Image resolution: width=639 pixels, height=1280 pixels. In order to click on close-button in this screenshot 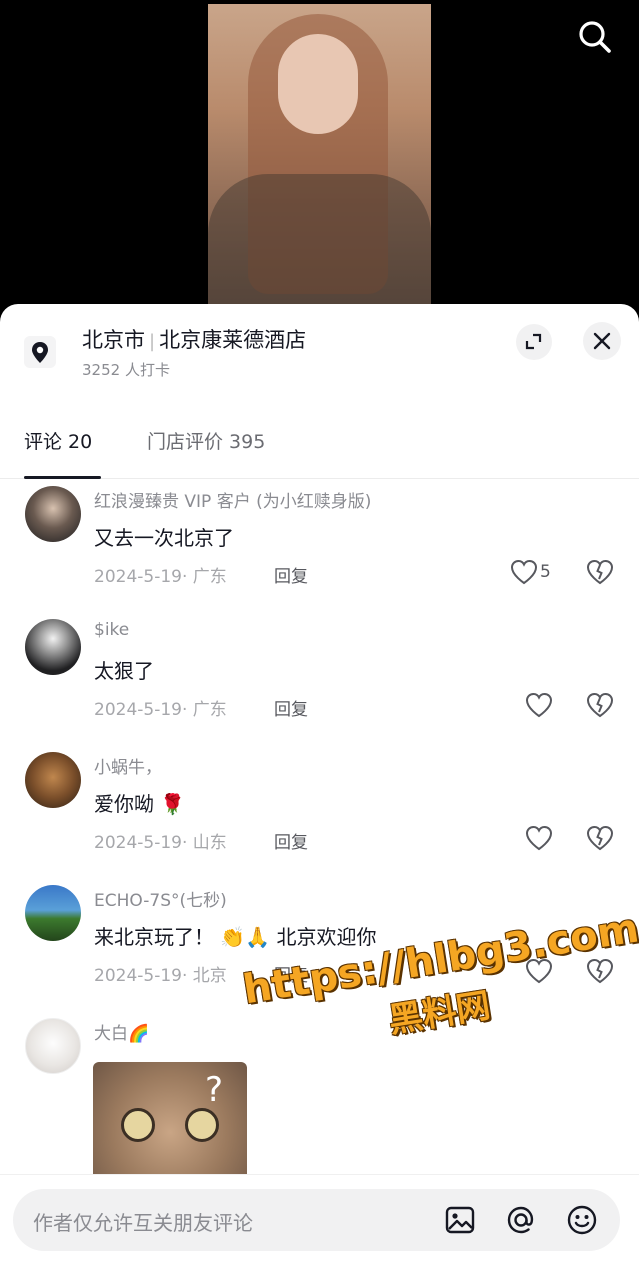, I will do `click(602, 341)`.